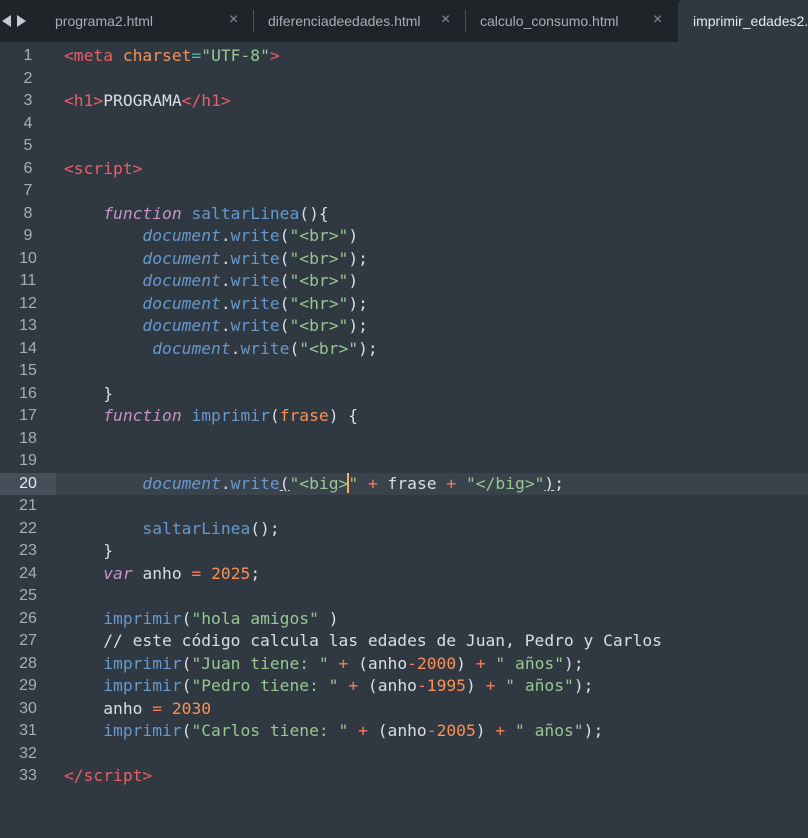  What do you see at coordinates (21, 21) in the screenshot?
I see `arrow-right-icon` at bounding box center [21, 21].